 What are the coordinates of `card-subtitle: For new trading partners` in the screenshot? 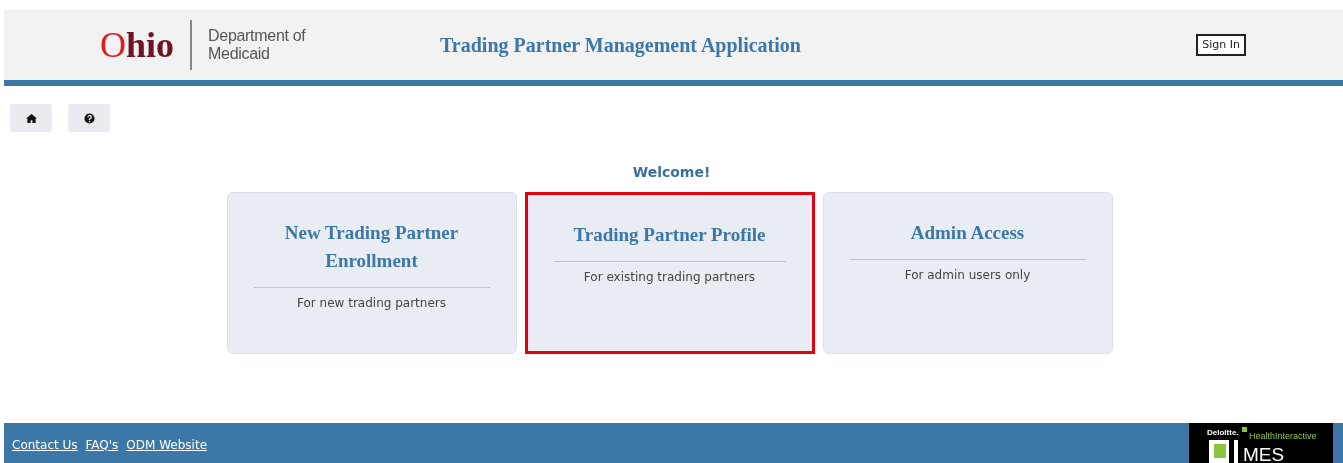 It's located at (371, 303).